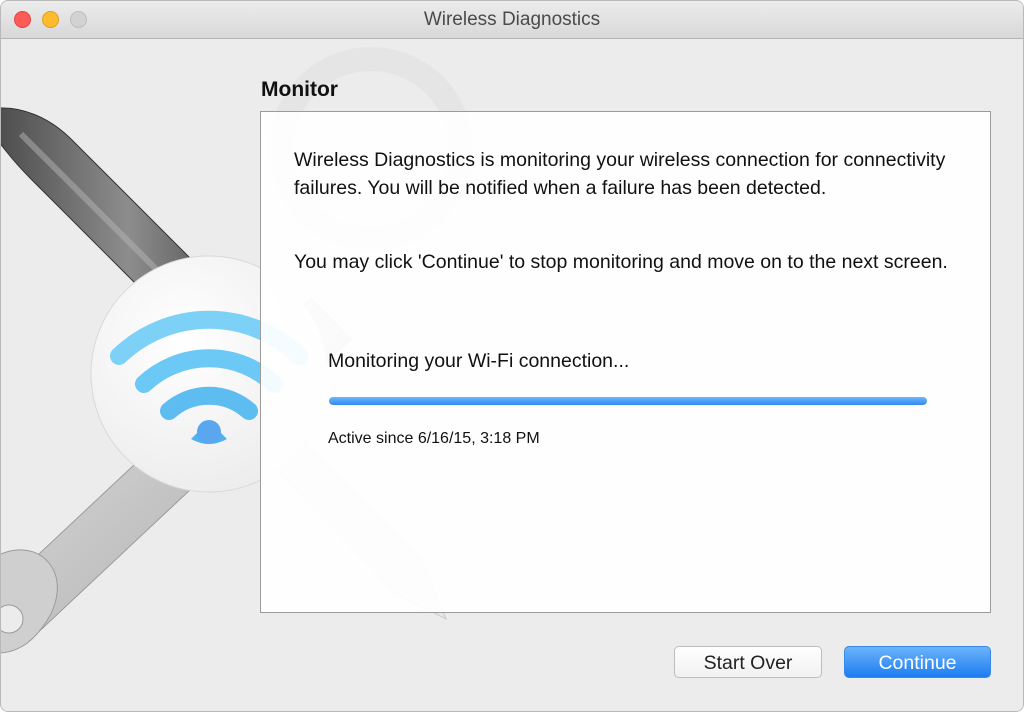  What do you see at coordinates (434, 438) in the screenshot?
I see `active-since-label: Active since 6/16/15, 3:18 PM` at bounding box center [434, 438].